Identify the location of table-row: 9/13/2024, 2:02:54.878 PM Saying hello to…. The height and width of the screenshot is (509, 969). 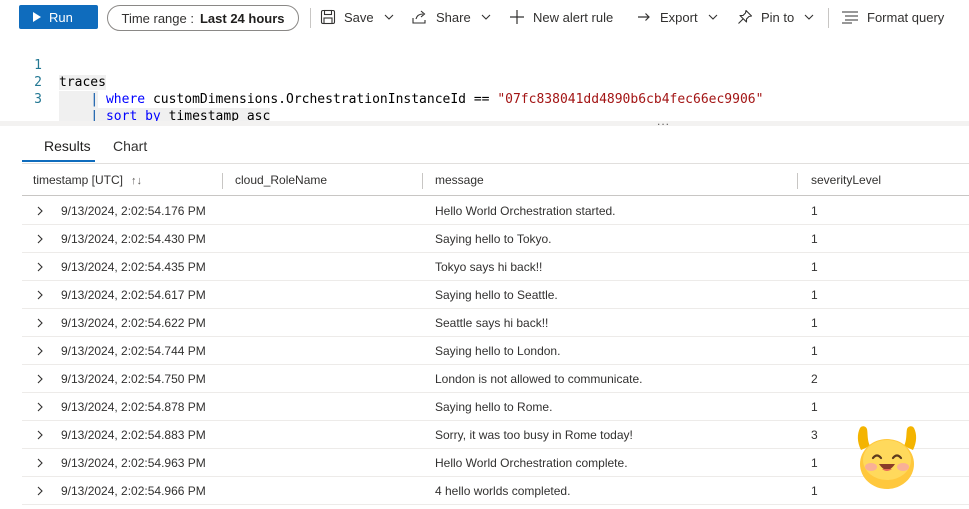
(495, 407).